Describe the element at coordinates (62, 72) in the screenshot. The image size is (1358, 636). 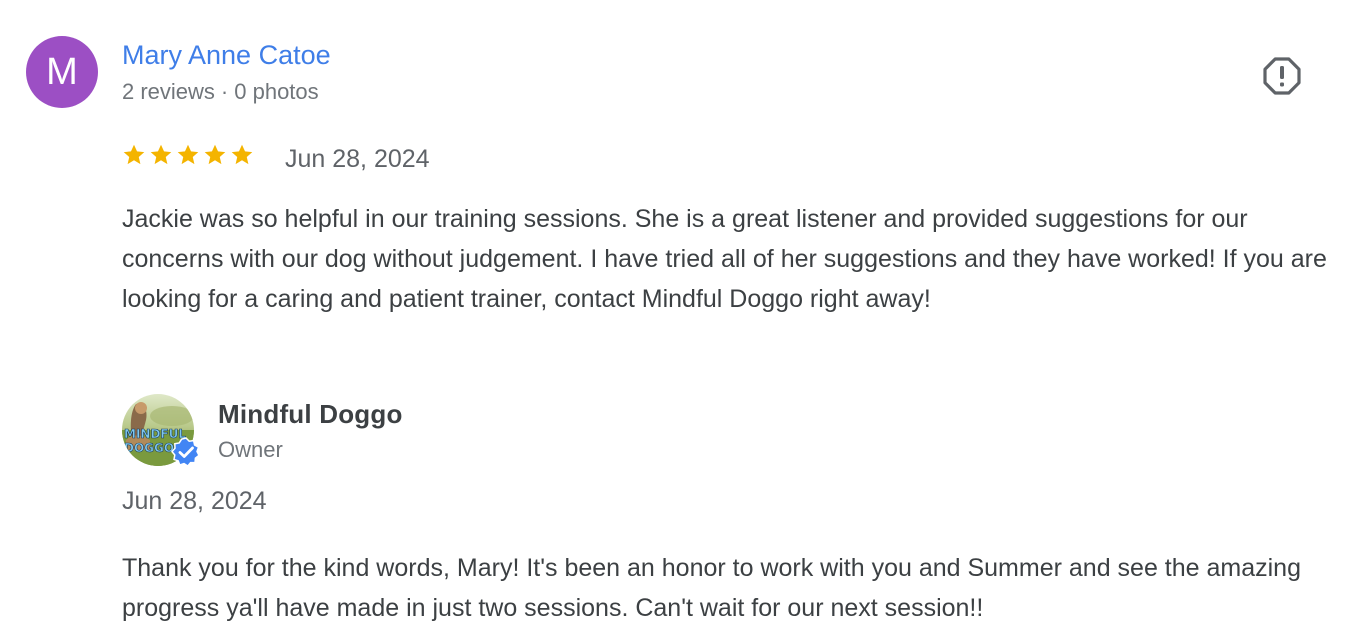
I see `reviewer-avatar: M` at that location.